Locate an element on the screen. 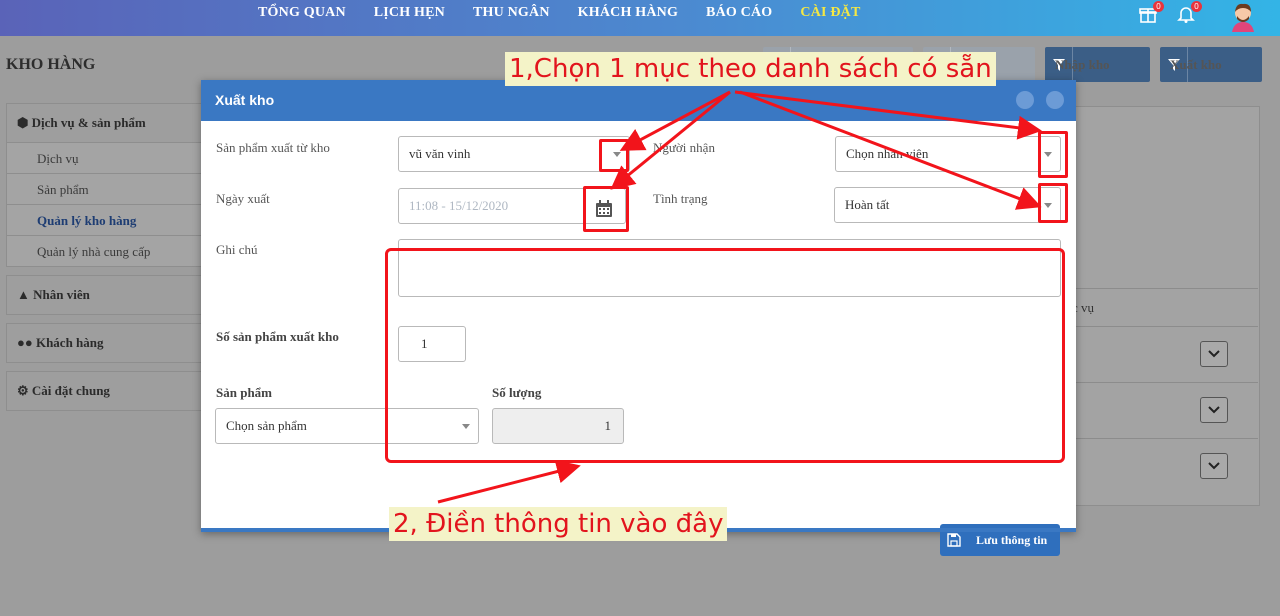 The height and width of the screenshot is (616, 1280). sidebar-group-staff: ▲ Nhân viên is located at coordinates (106, 295).